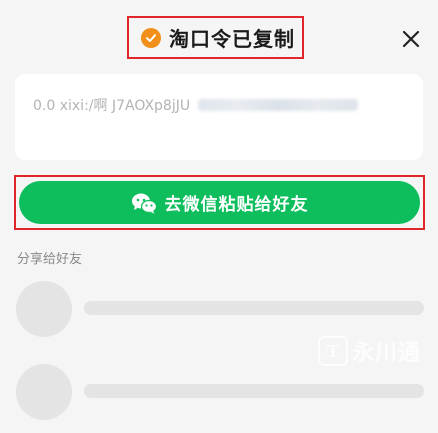 This screenshot has height=433, width=438. Describe the element at coordinates (151, 37) in the screenshot. I see `check-circle-icon` at that location.